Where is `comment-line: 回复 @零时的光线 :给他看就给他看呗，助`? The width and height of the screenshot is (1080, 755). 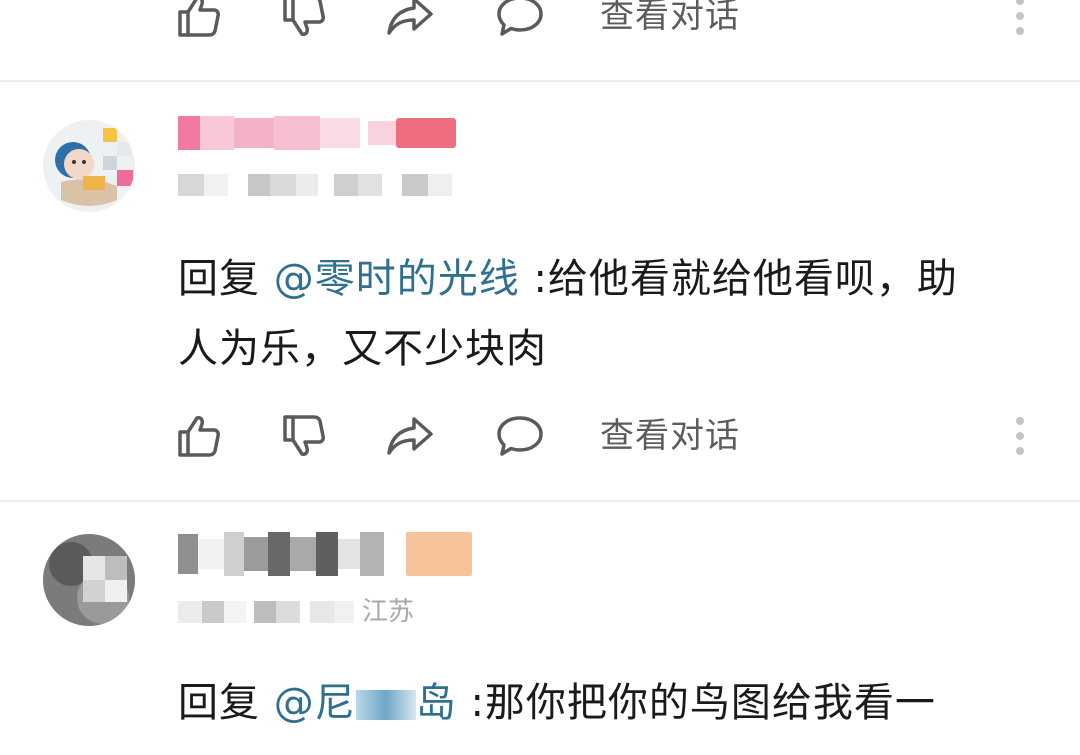
comment-line: 回复 @零时的光线 :给他看就给他看呗，助 is located at coordinates (603, 279).